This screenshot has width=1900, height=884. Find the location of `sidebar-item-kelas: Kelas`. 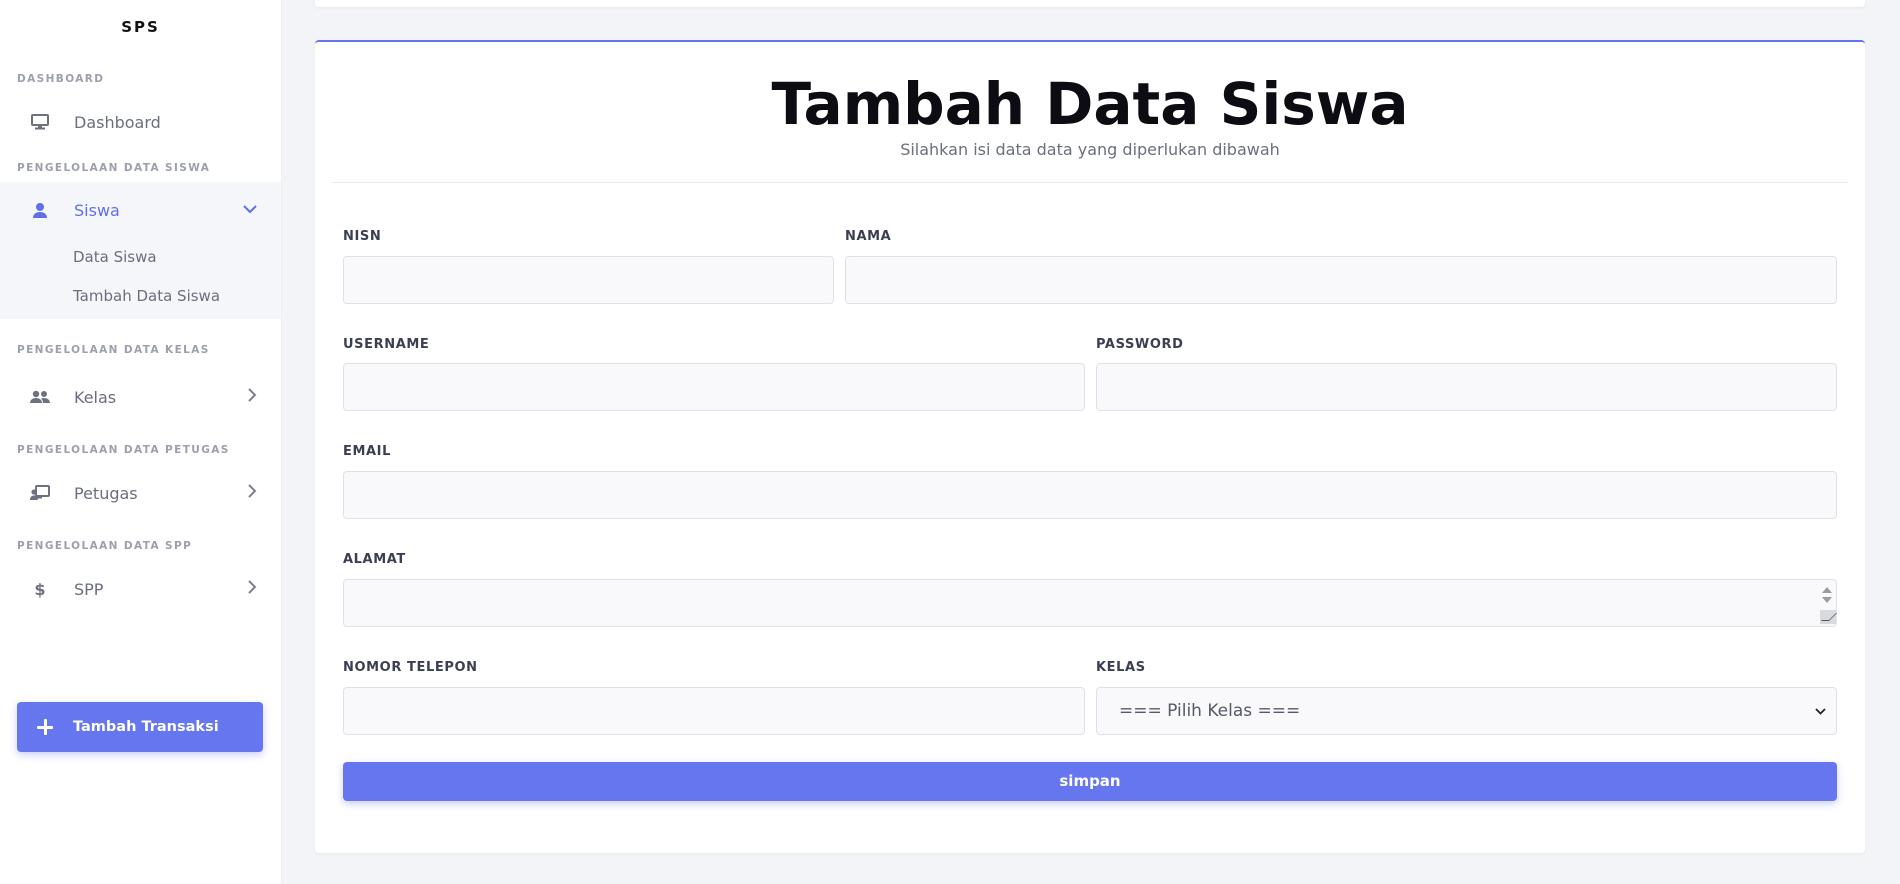

sidebar-item-kelas: Kelas is located at coordinates (140, 397).